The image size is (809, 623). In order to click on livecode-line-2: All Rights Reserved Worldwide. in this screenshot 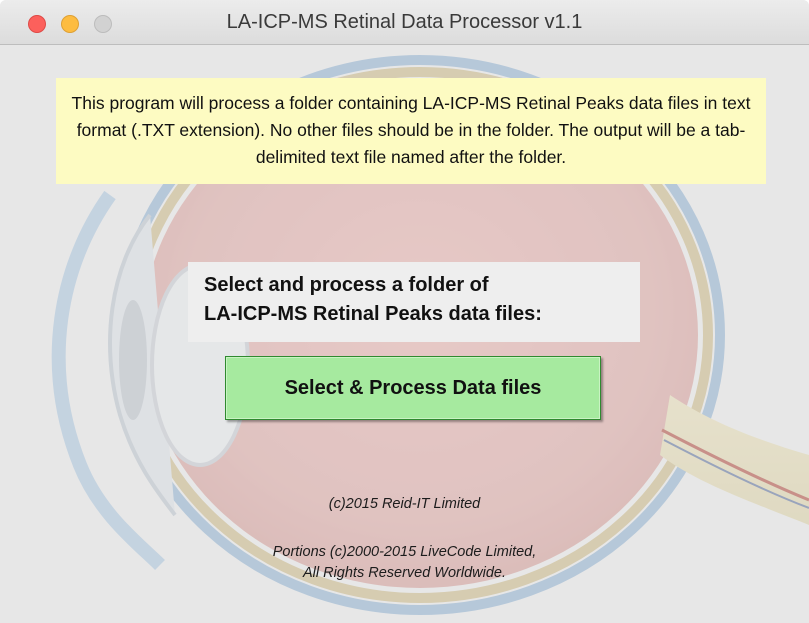, I will do `click(404, 573)`.